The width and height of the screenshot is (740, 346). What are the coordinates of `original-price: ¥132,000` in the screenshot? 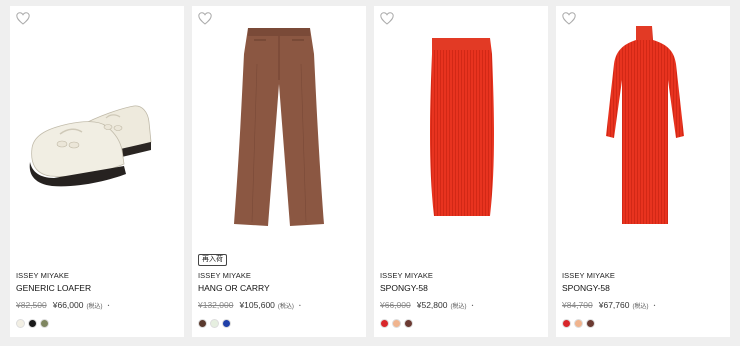 It's located at (216, 305).